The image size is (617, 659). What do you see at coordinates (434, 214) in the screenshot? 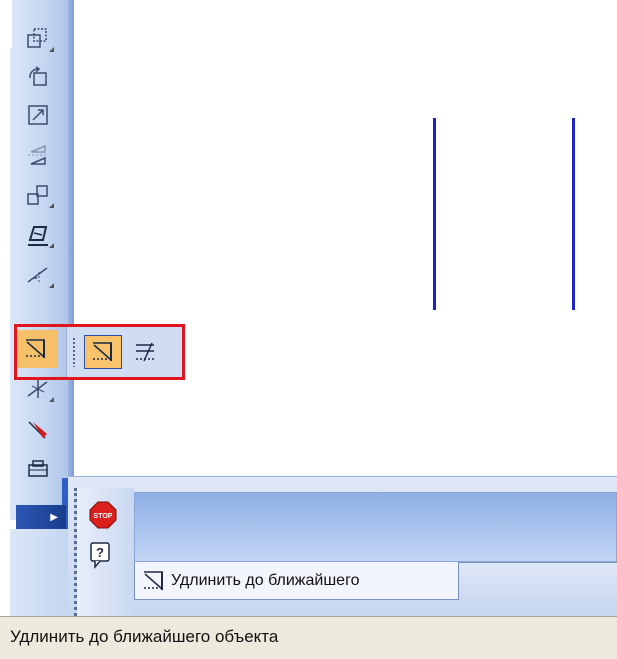
I see `drawn-line-left` at bounding box center [434, 214].